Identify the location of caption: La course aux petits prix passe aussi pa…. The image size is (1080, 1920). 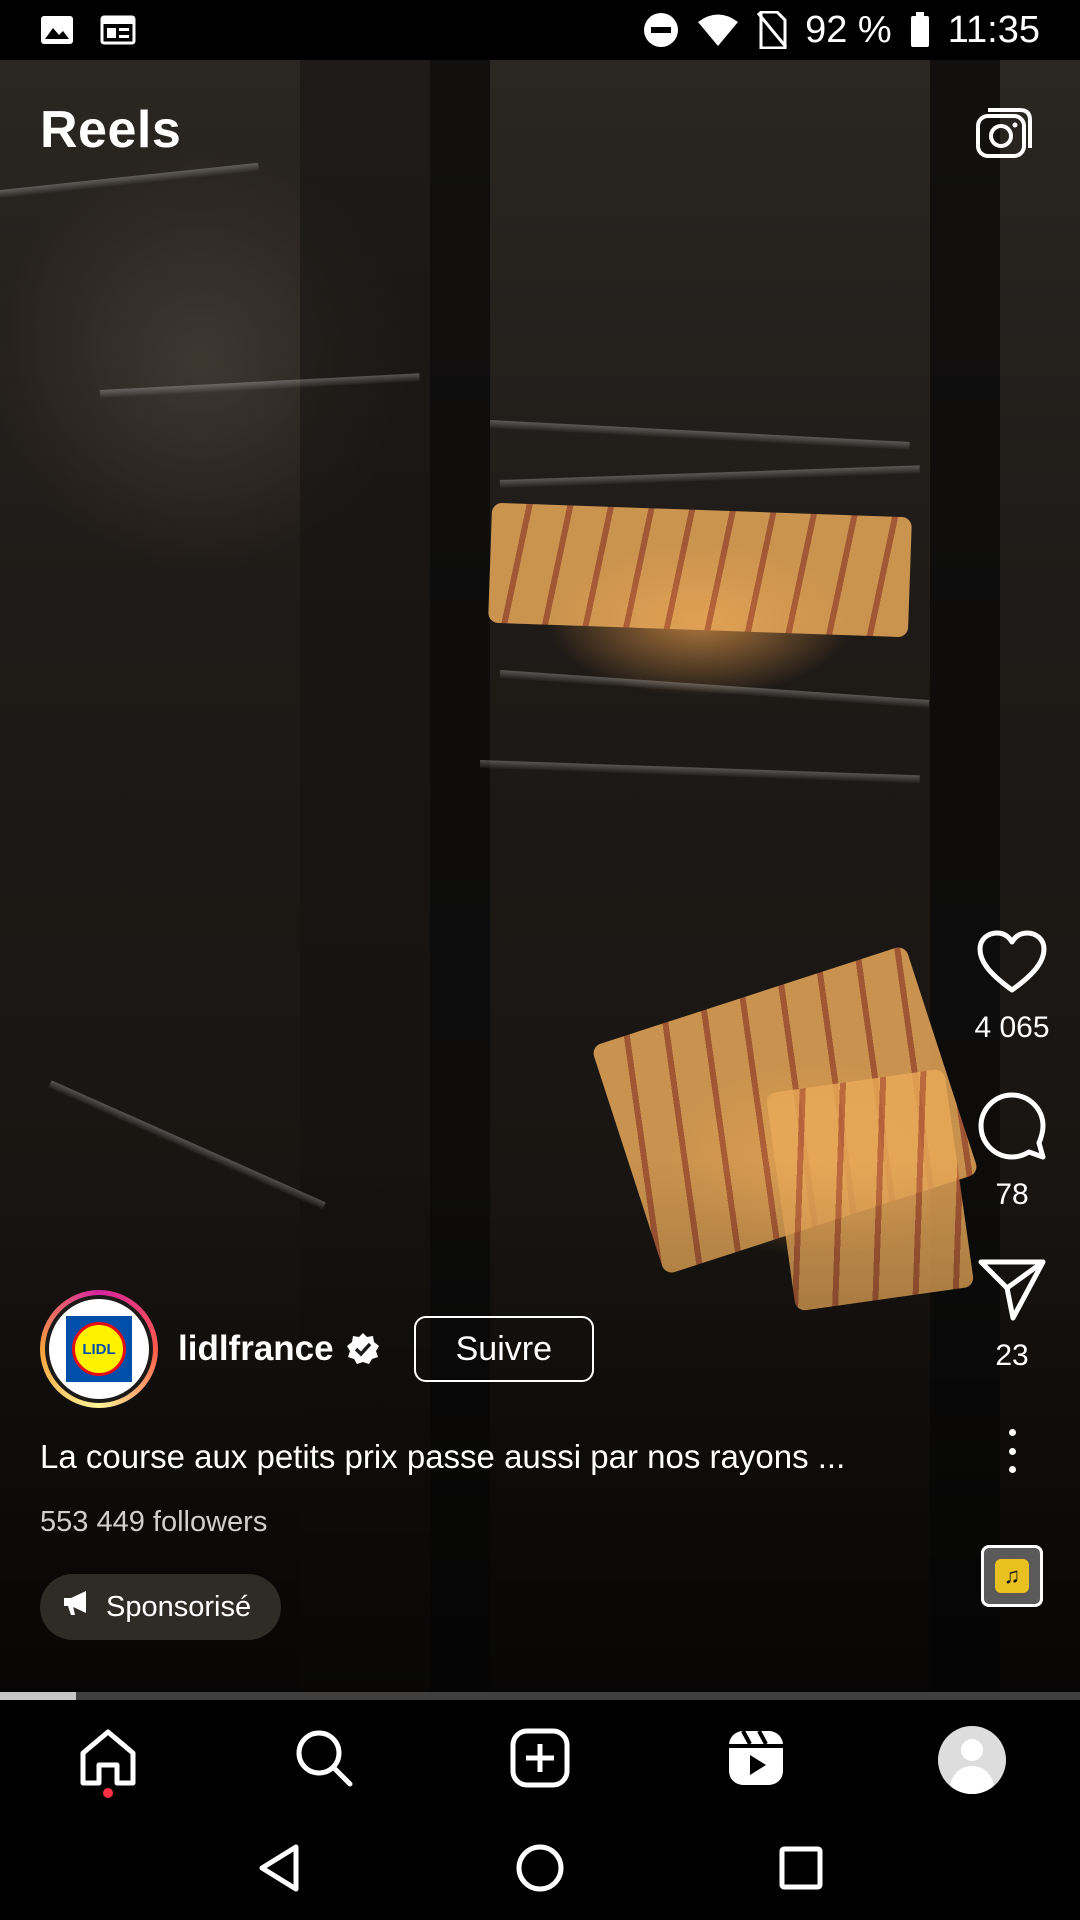
(480, 1457).